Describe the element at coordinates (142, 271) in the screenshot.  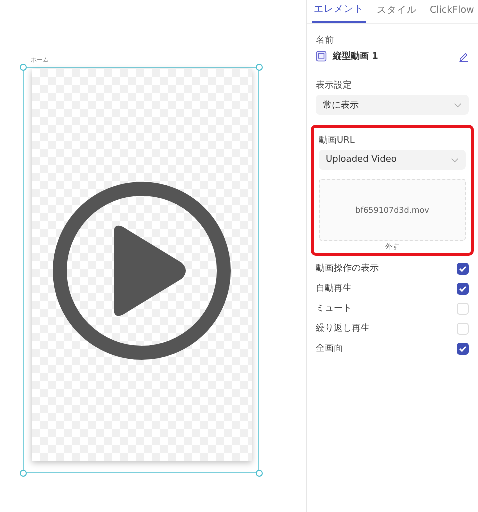
I see `play-icon` at that location.